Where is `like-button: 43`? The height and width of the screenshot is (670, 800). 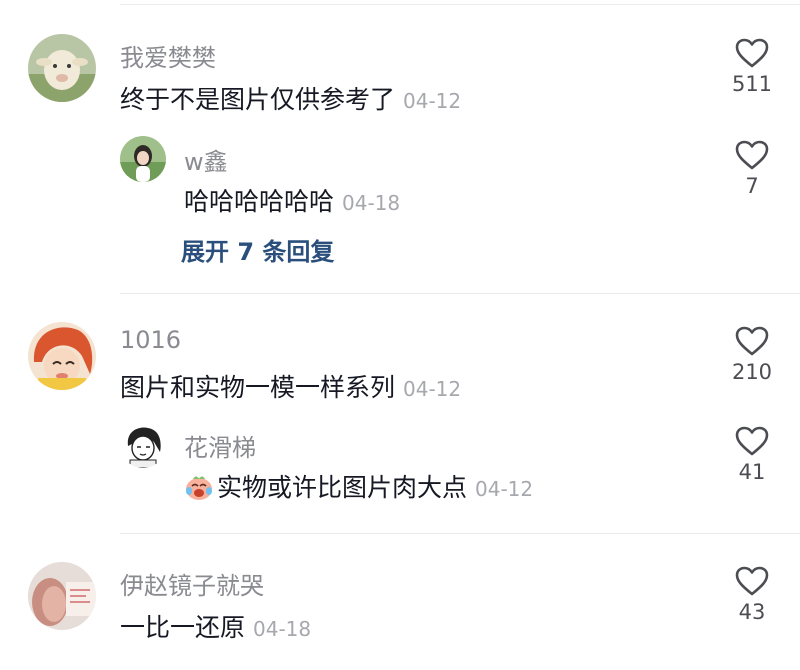 like-button: 43 is located at coordinates (752, 595).